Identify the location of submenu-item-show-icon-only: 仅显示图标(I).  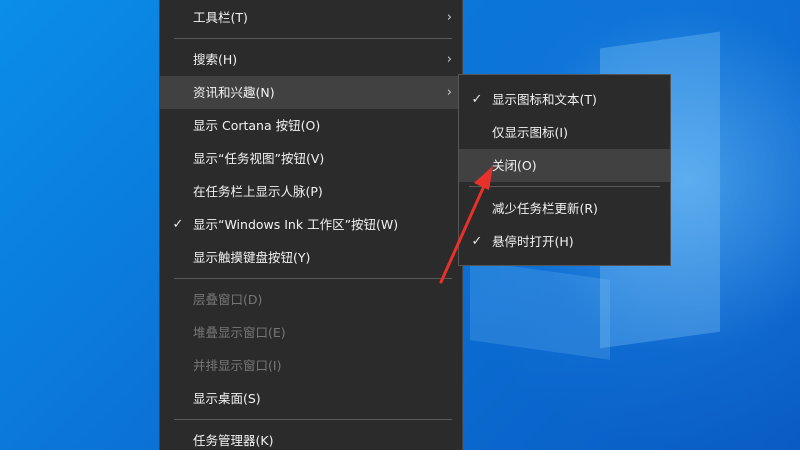
(564, 132).